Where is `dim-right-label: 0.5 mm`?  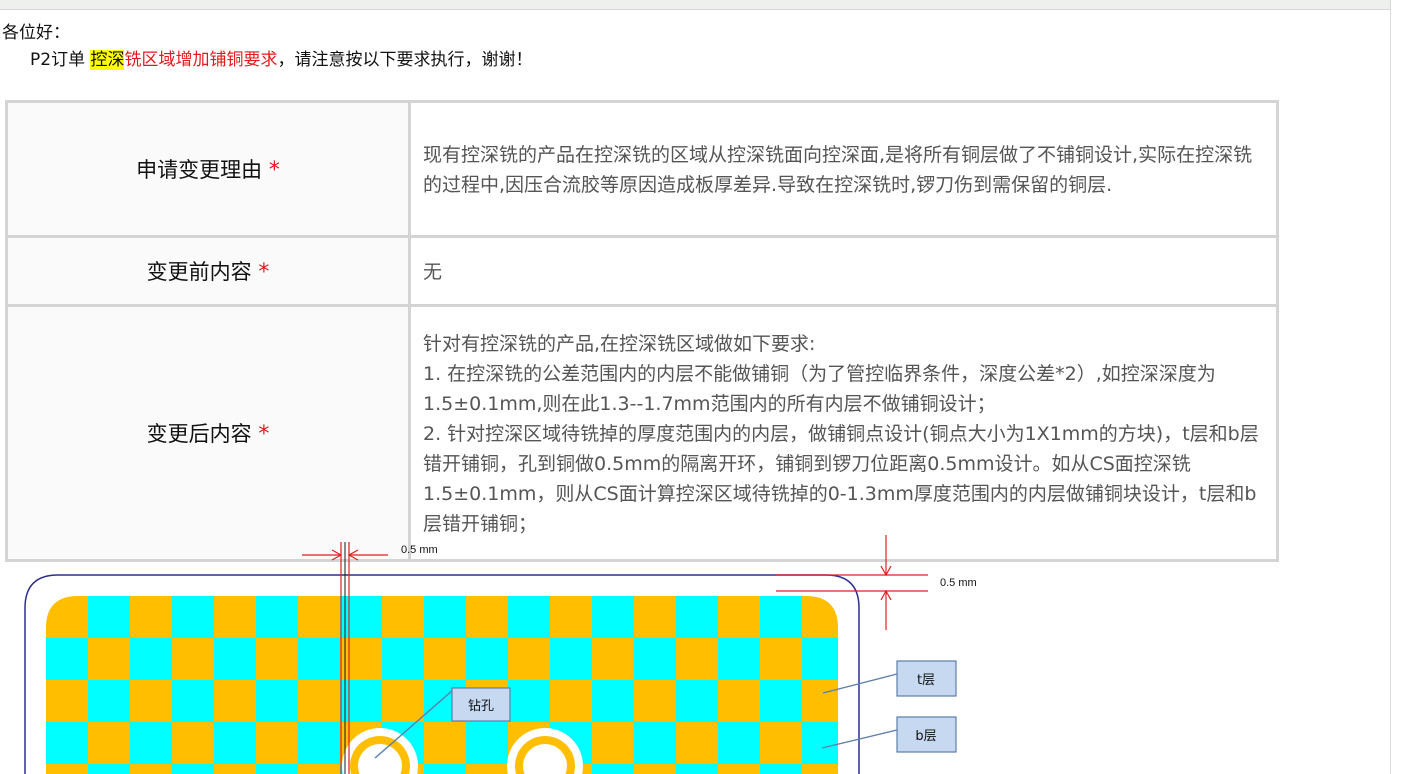 dim-right-label: 0.5 mm is located at coordinates (958, 583).